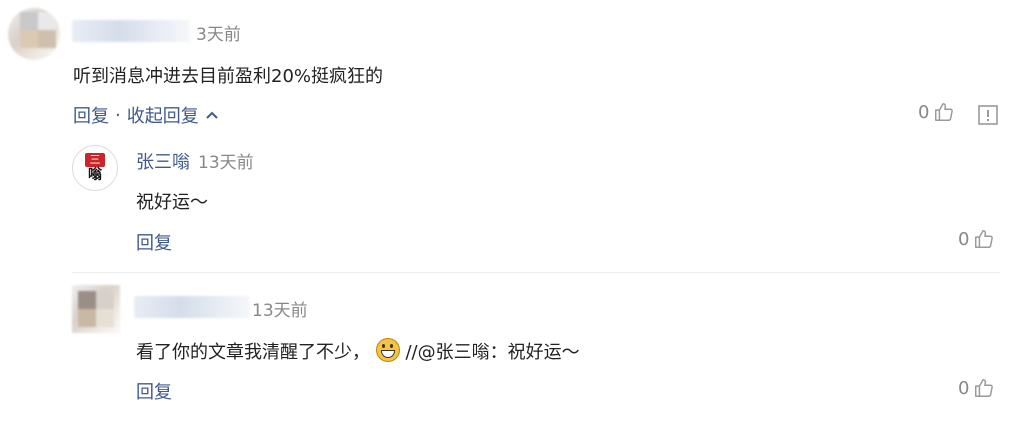 This screenshot has width=1034, height=430. I want to click on reply-text: 看了你的文章我清醒了不少， //@张三嗡：祝好运～, so click(358, 351).